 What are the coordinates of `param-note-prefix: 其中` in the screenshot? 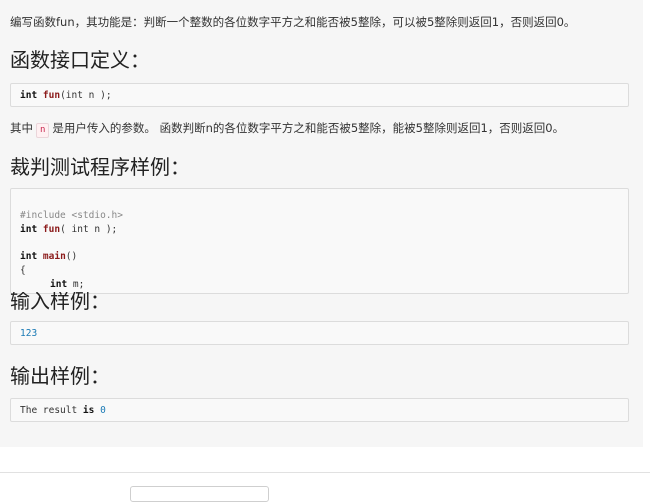 It's located at (21, 128).